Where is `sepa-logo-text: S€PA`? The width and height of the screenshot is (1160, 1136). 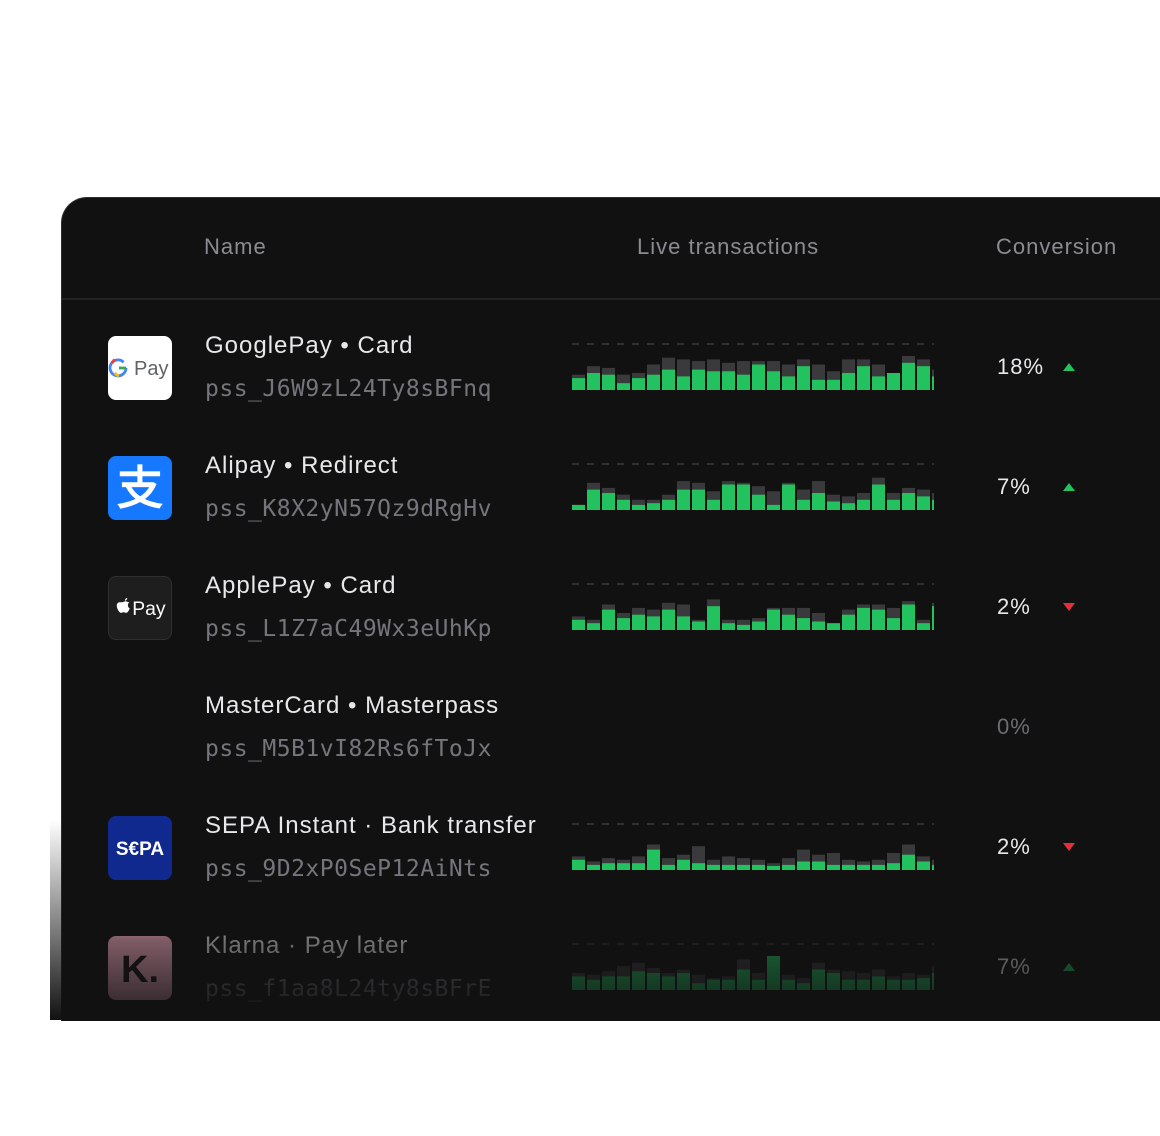 sepa-logo-text: S€PA is located at coordinates (140, 849).